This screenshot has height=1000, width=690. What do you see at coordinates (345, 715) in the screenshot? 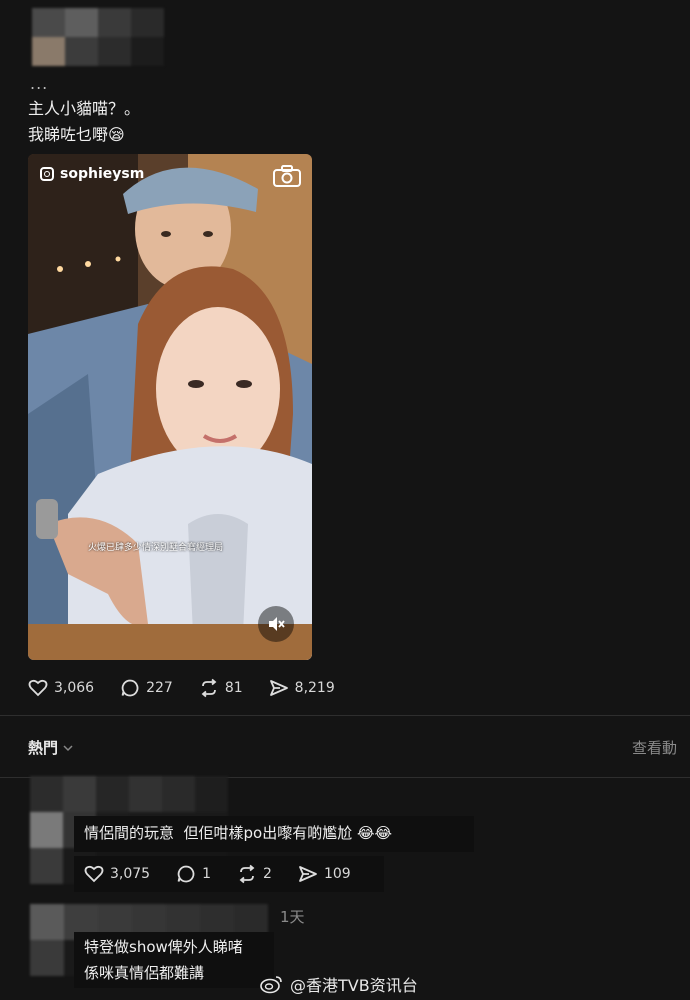
I see `divider` at bounding box center [345, 715].